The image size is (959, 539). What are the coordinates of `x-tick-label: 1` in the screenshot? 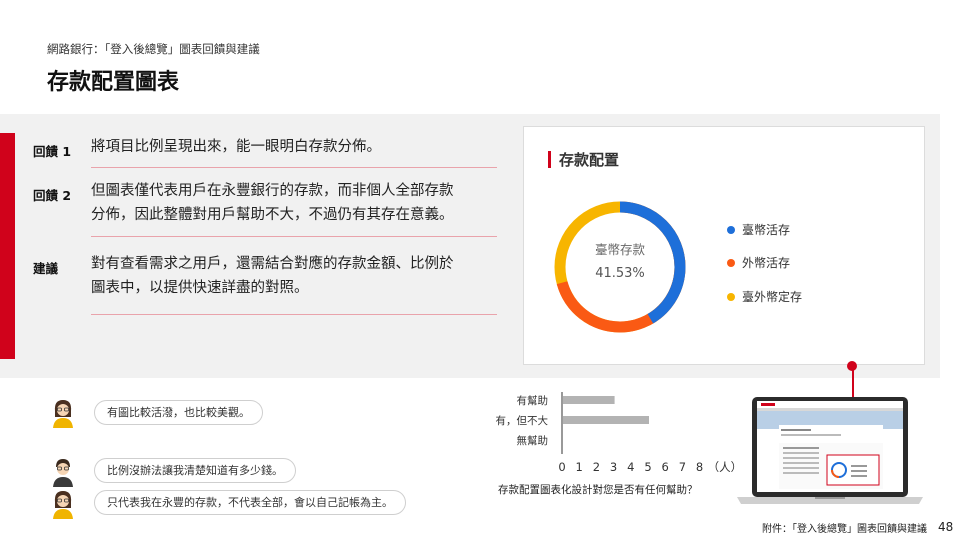 It's located at (579, 467).